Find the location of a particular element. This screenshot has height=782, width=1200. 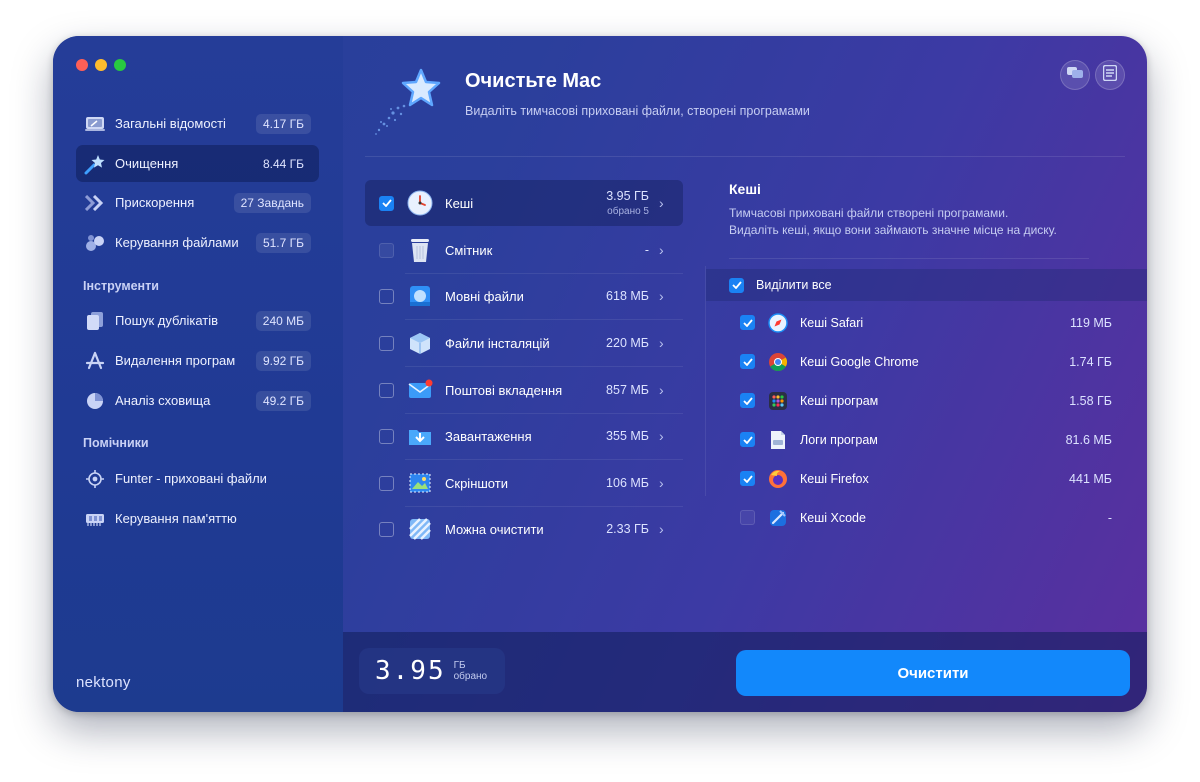

chat-support-button is located at coordinates (1075, 75).